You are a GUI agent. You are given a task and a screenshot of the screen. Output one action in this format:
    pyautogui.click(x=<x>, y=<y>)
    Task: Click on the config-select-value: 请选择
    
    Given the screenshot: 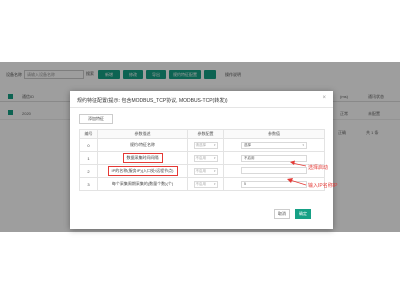 What is the action you would take?
    pyautogui.click(x=201, y=144)
    